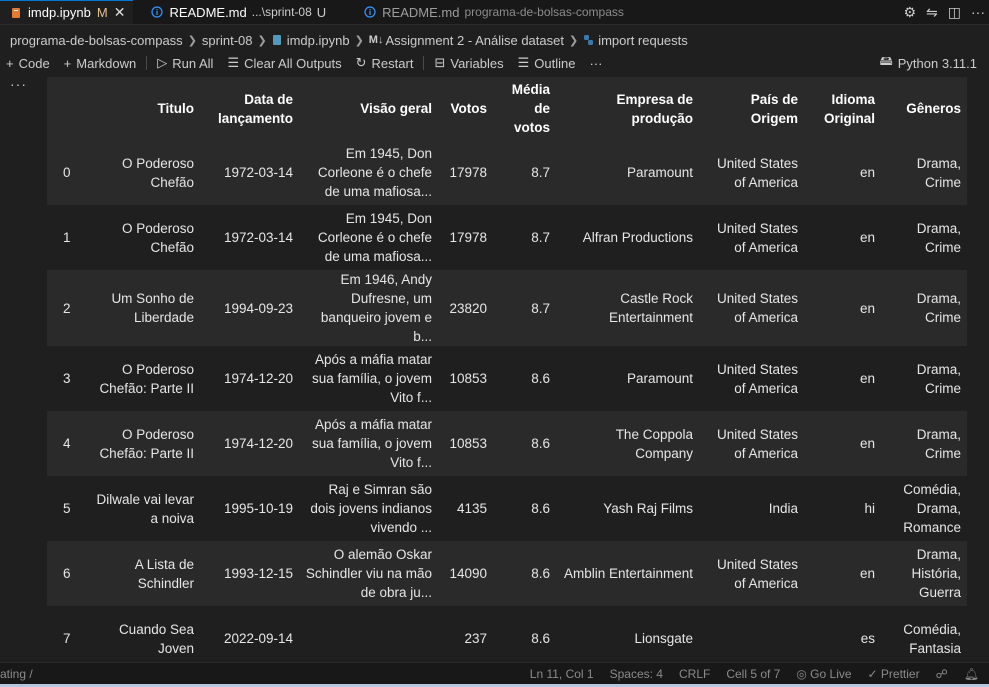 Image resolution: width=989 pixels, height=687 pixels. Describe the element at coordinates (96, 40) in the screenshot. I see `breadcrumb-item: programa-de-bolsas-compass` at that location.